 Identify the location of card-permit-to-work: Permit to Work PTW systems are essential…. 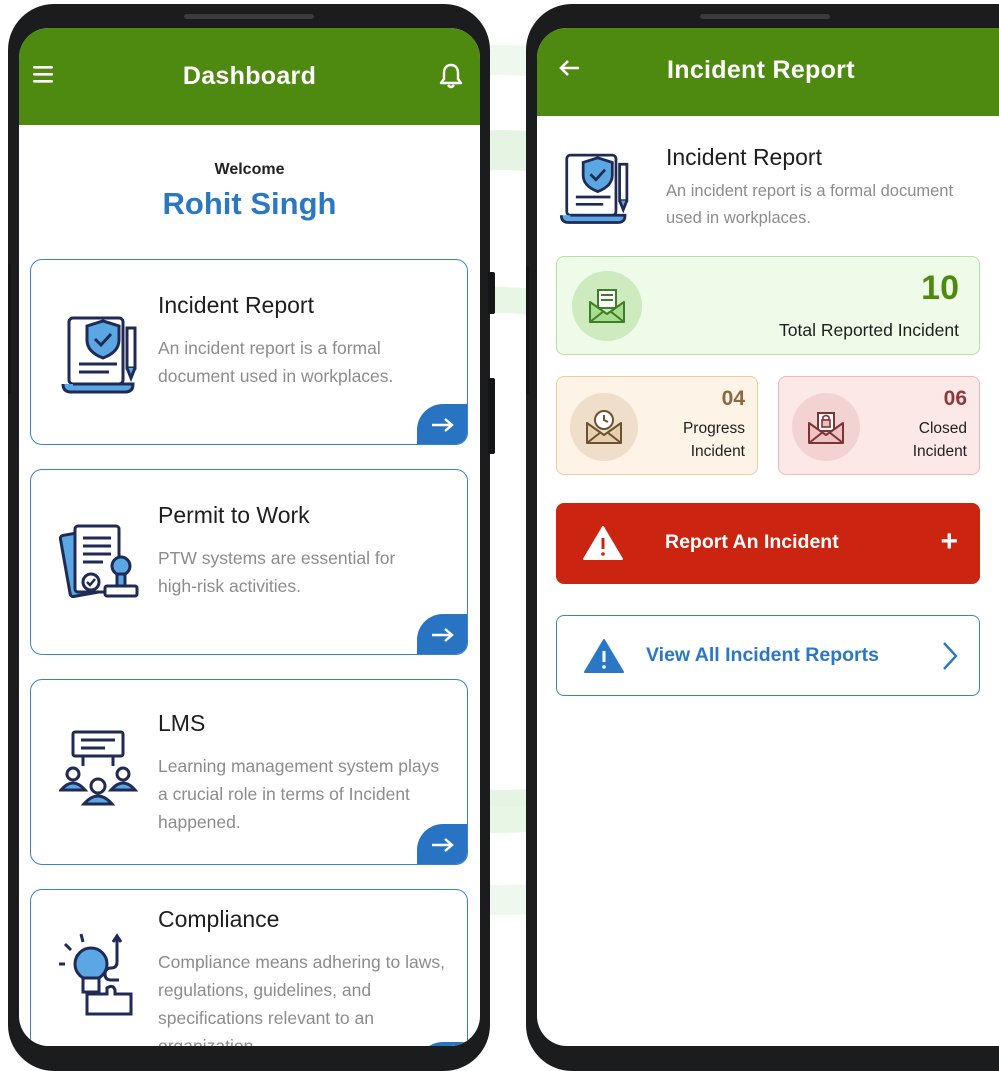
(249, 562).